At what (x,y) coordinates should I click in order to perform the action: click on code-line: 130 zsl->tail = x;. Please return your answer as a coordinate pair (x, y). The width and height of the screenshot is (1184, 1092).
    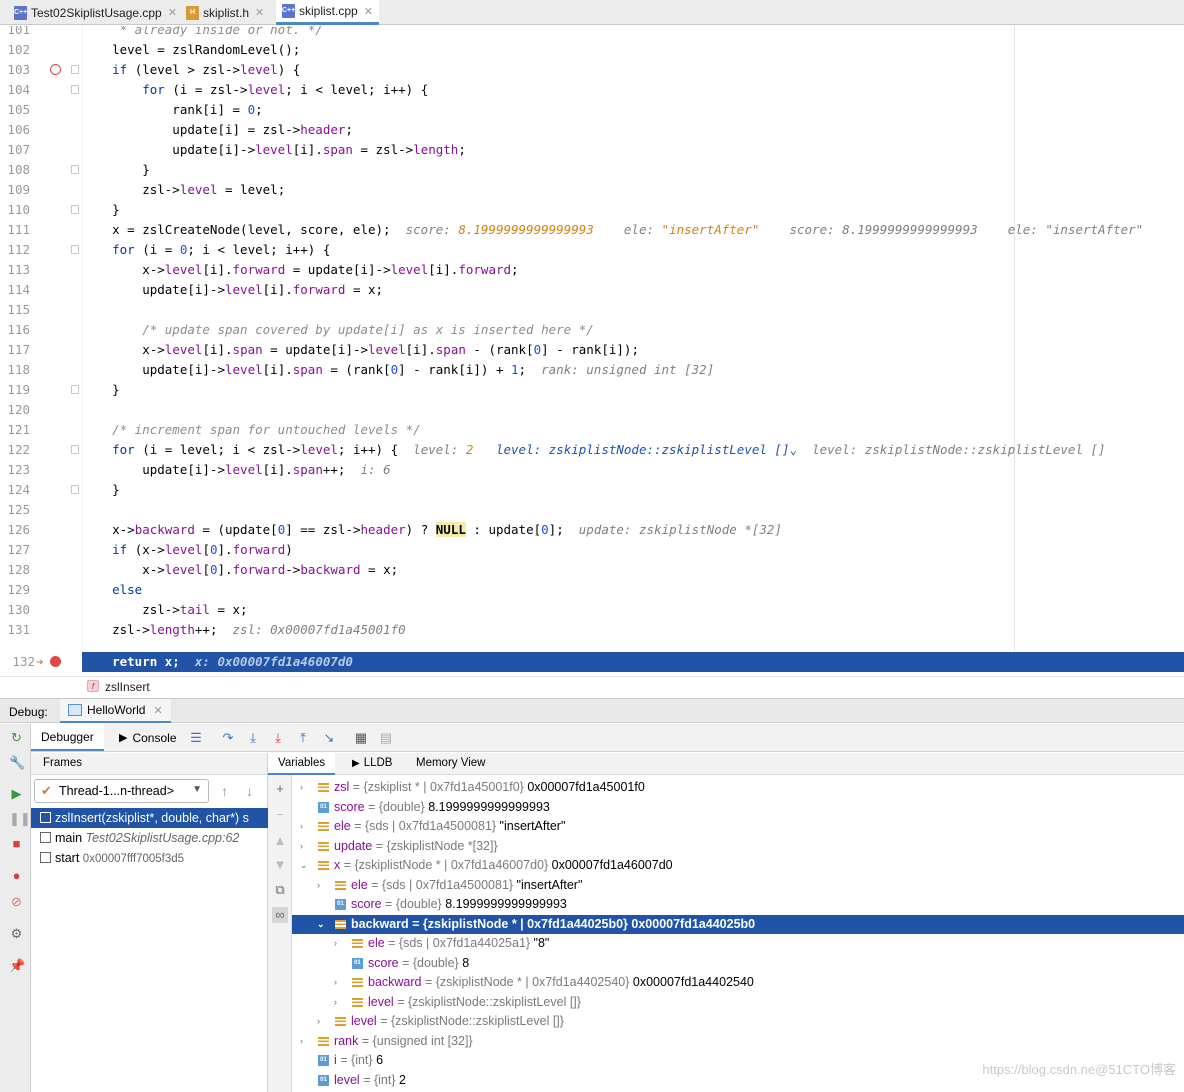
    Looking at the image, I should click on (592, 610).